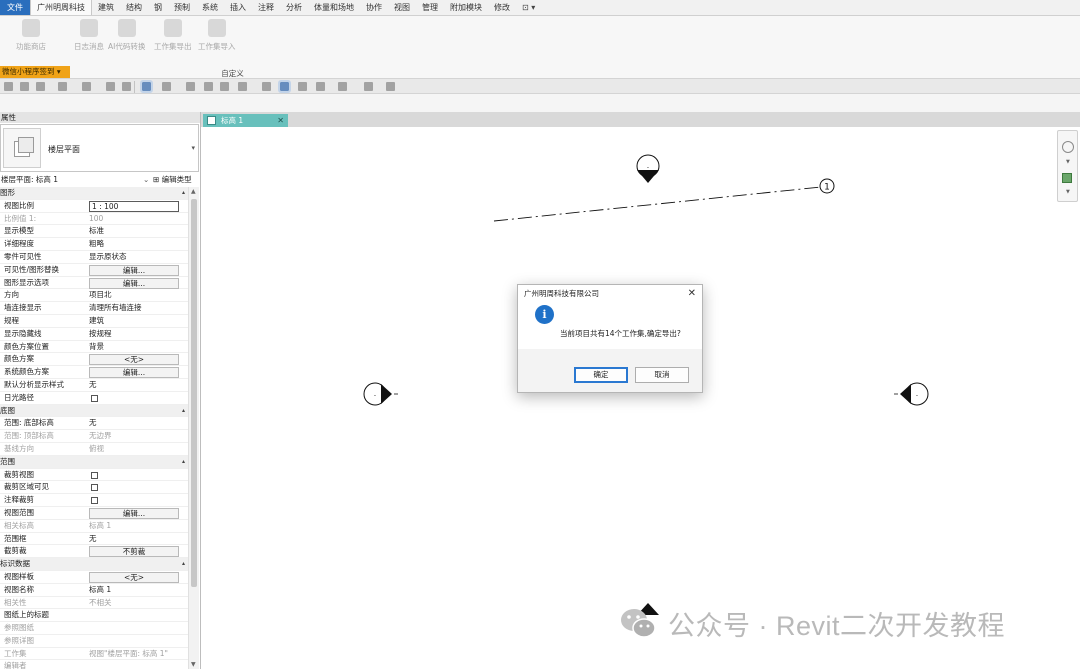 The width and height of the screenshot is (1080, 669). What do you see at coordinates (224, 86) in the screenshot?
I see `text-icon` at bounding box center [224, 86].